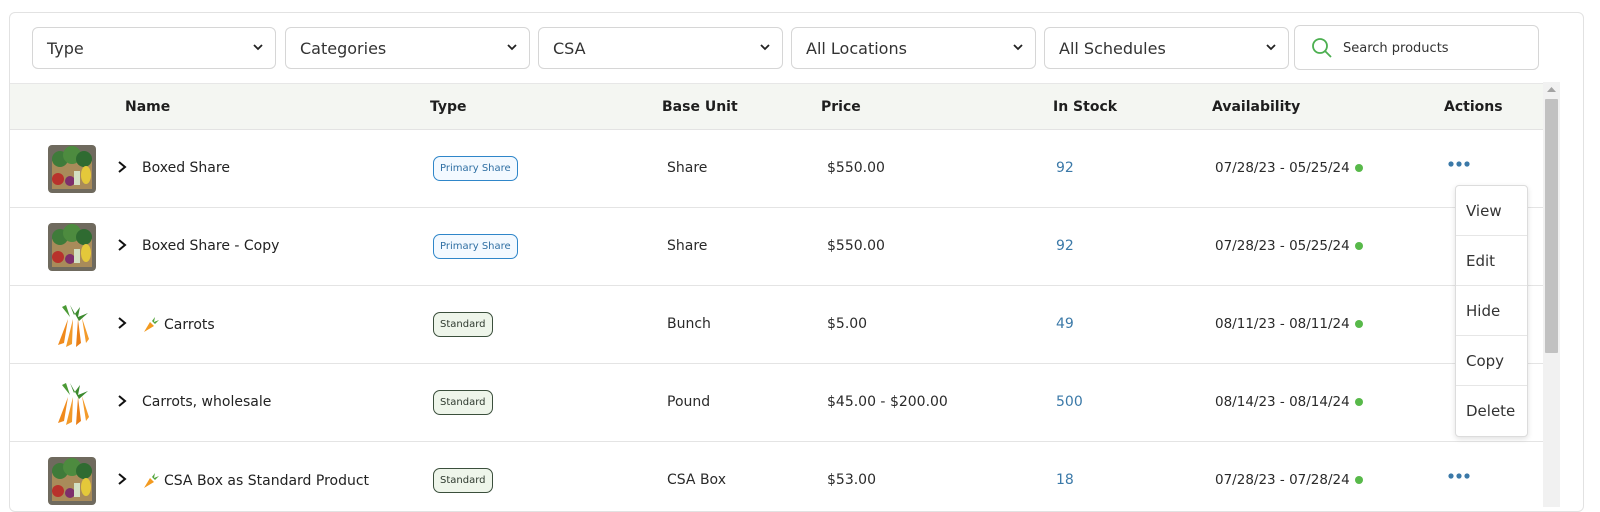 This screenshot has width=1600, height=512. Describe the element at coordinates (1256, 107) in the screenshot. I see `column-header-availability: Availability` at that location.